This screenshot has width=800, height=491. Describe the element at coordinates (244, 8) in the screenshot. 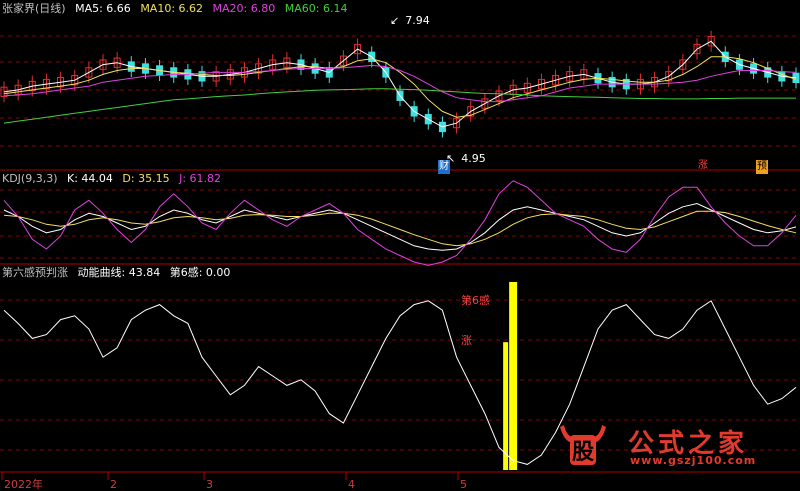

I see `ma20-value: MA20: 6.80` at that location.